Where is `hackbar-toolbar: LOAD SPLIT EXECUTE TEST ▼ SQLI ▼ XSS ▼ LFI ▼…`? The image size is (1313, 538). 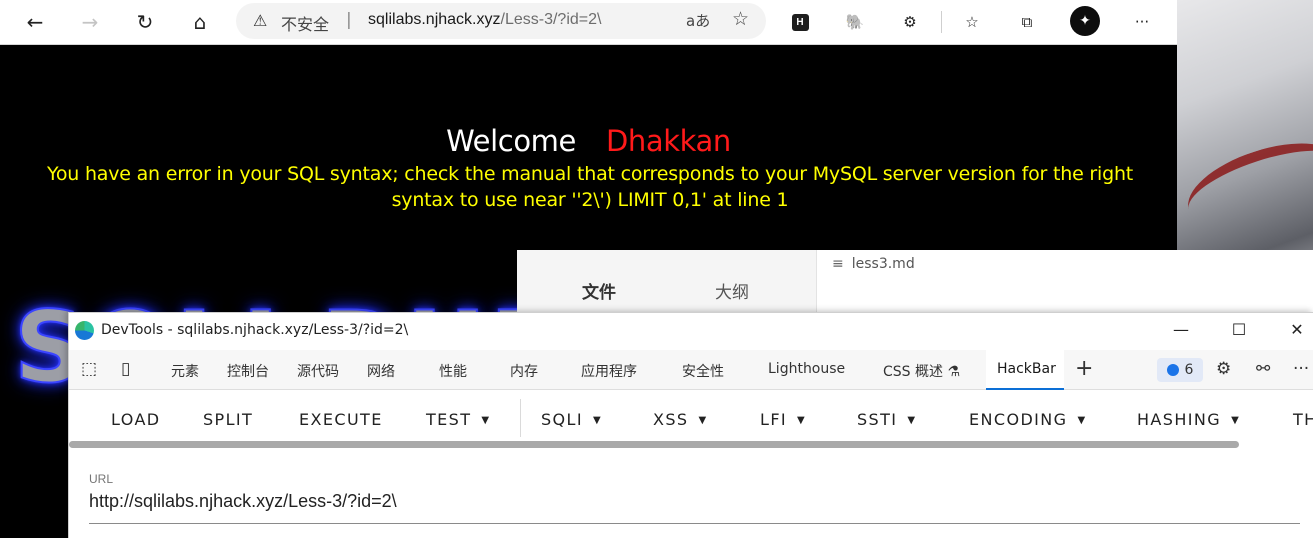 hackbar-toolbar: LOAD SPLIT EXECUTE TEST ▼ SQLI ▼ XSS ▼ LFI ▼… is located at coordinates (691, 420).